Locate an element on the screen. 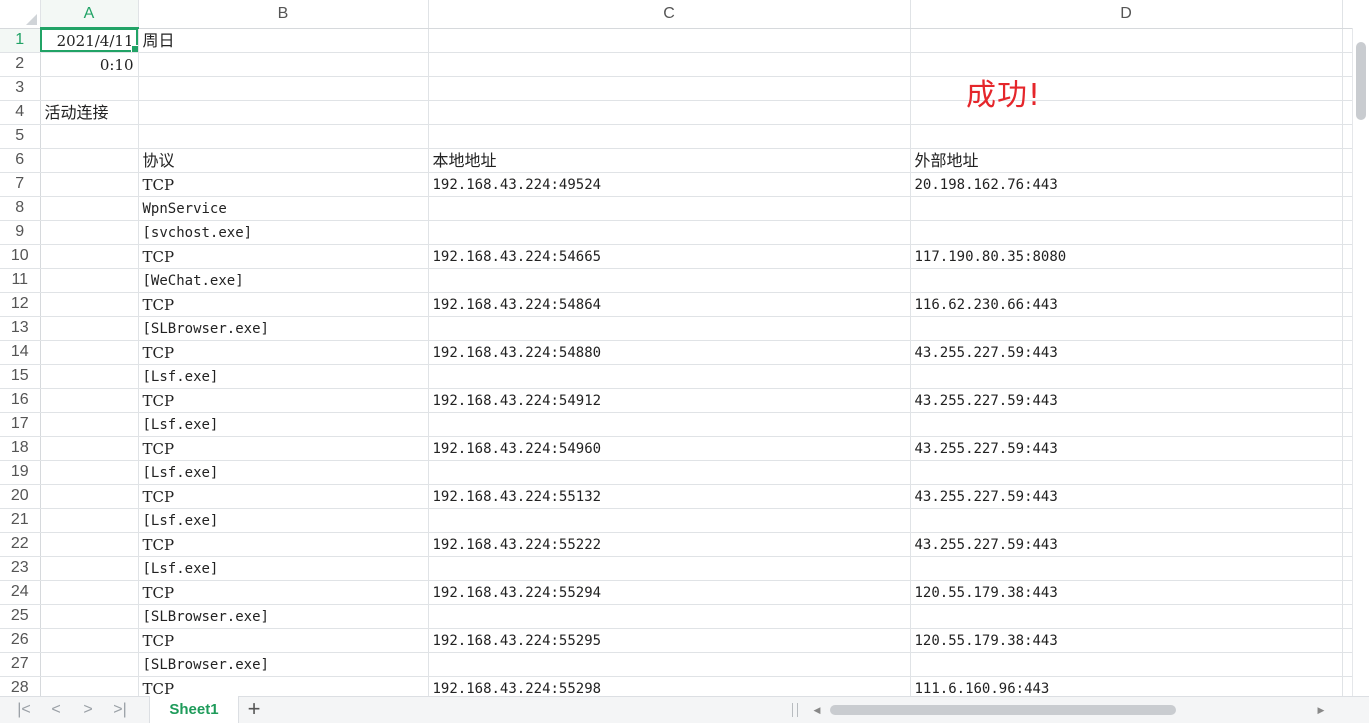 This screenshot has width=1369, height=723. cell-a6 is located at coordinates (89, 160).